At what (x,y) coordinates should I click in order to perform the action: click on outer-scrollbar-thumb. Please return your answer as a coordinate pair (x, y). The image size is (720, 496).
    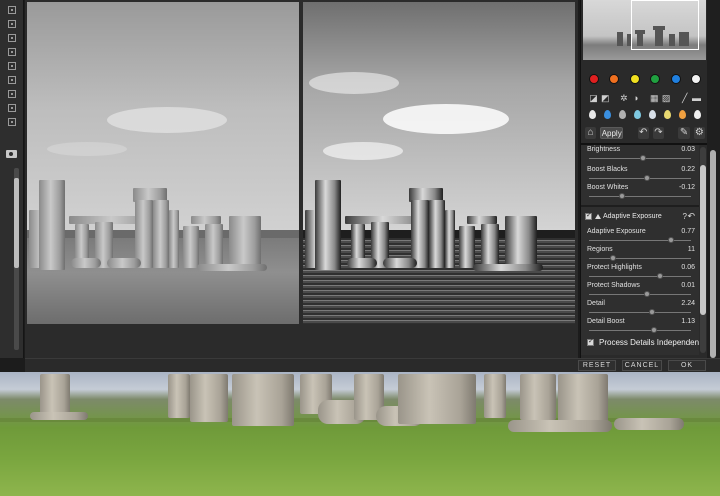
    Looking at the image, I should click on (713, 254).